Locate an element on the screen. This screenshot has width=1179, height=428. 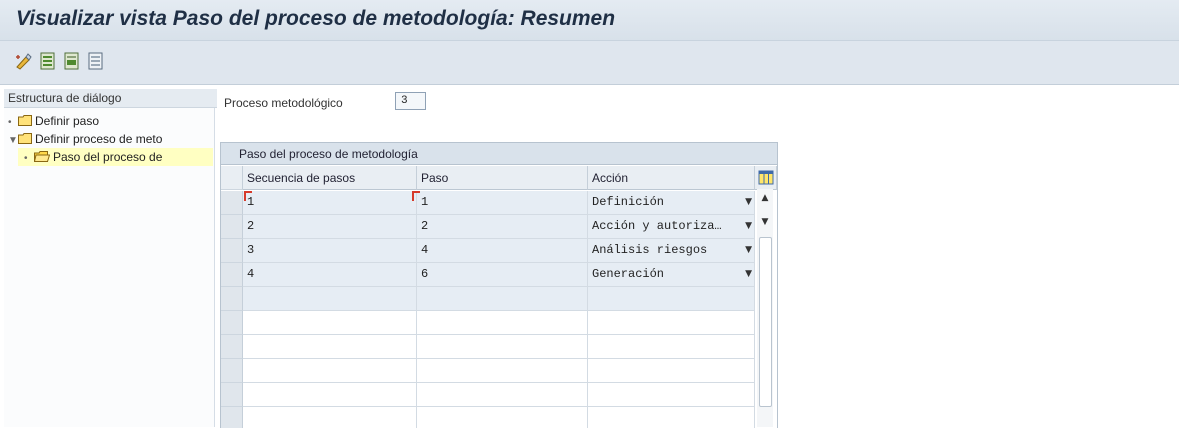
cell-paso: 4 is located at coordinates (502, 251).